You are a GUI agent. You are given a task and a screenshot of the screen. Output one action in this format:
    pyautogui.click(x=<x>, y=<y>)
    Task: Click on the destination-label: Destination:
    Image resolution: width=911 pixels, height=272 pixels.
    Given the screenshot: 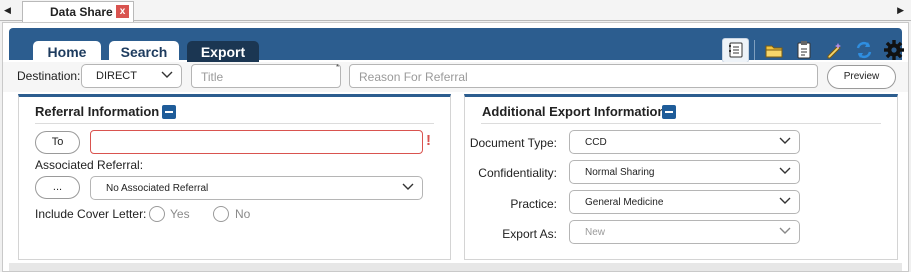 What is the action you would take?
    pyautogui.click(x=49, y=76)
    